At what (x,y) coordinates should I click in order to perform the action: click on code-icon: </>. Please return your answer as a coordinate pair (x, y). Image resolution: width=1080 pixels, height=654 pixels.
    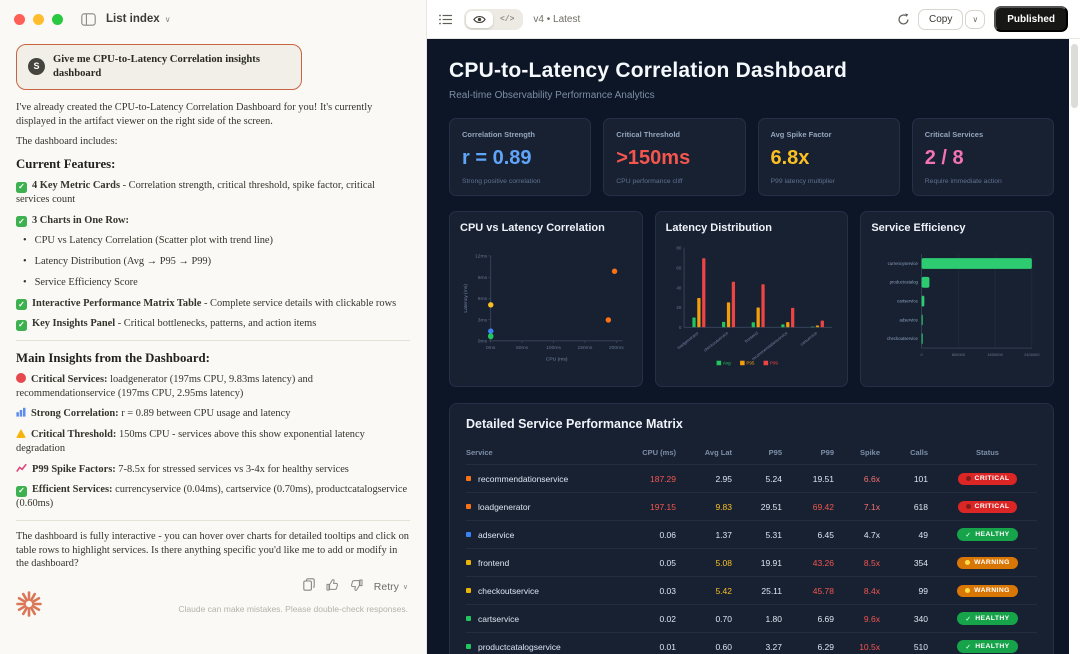
    Looking at the image, I should click on (507, 19).